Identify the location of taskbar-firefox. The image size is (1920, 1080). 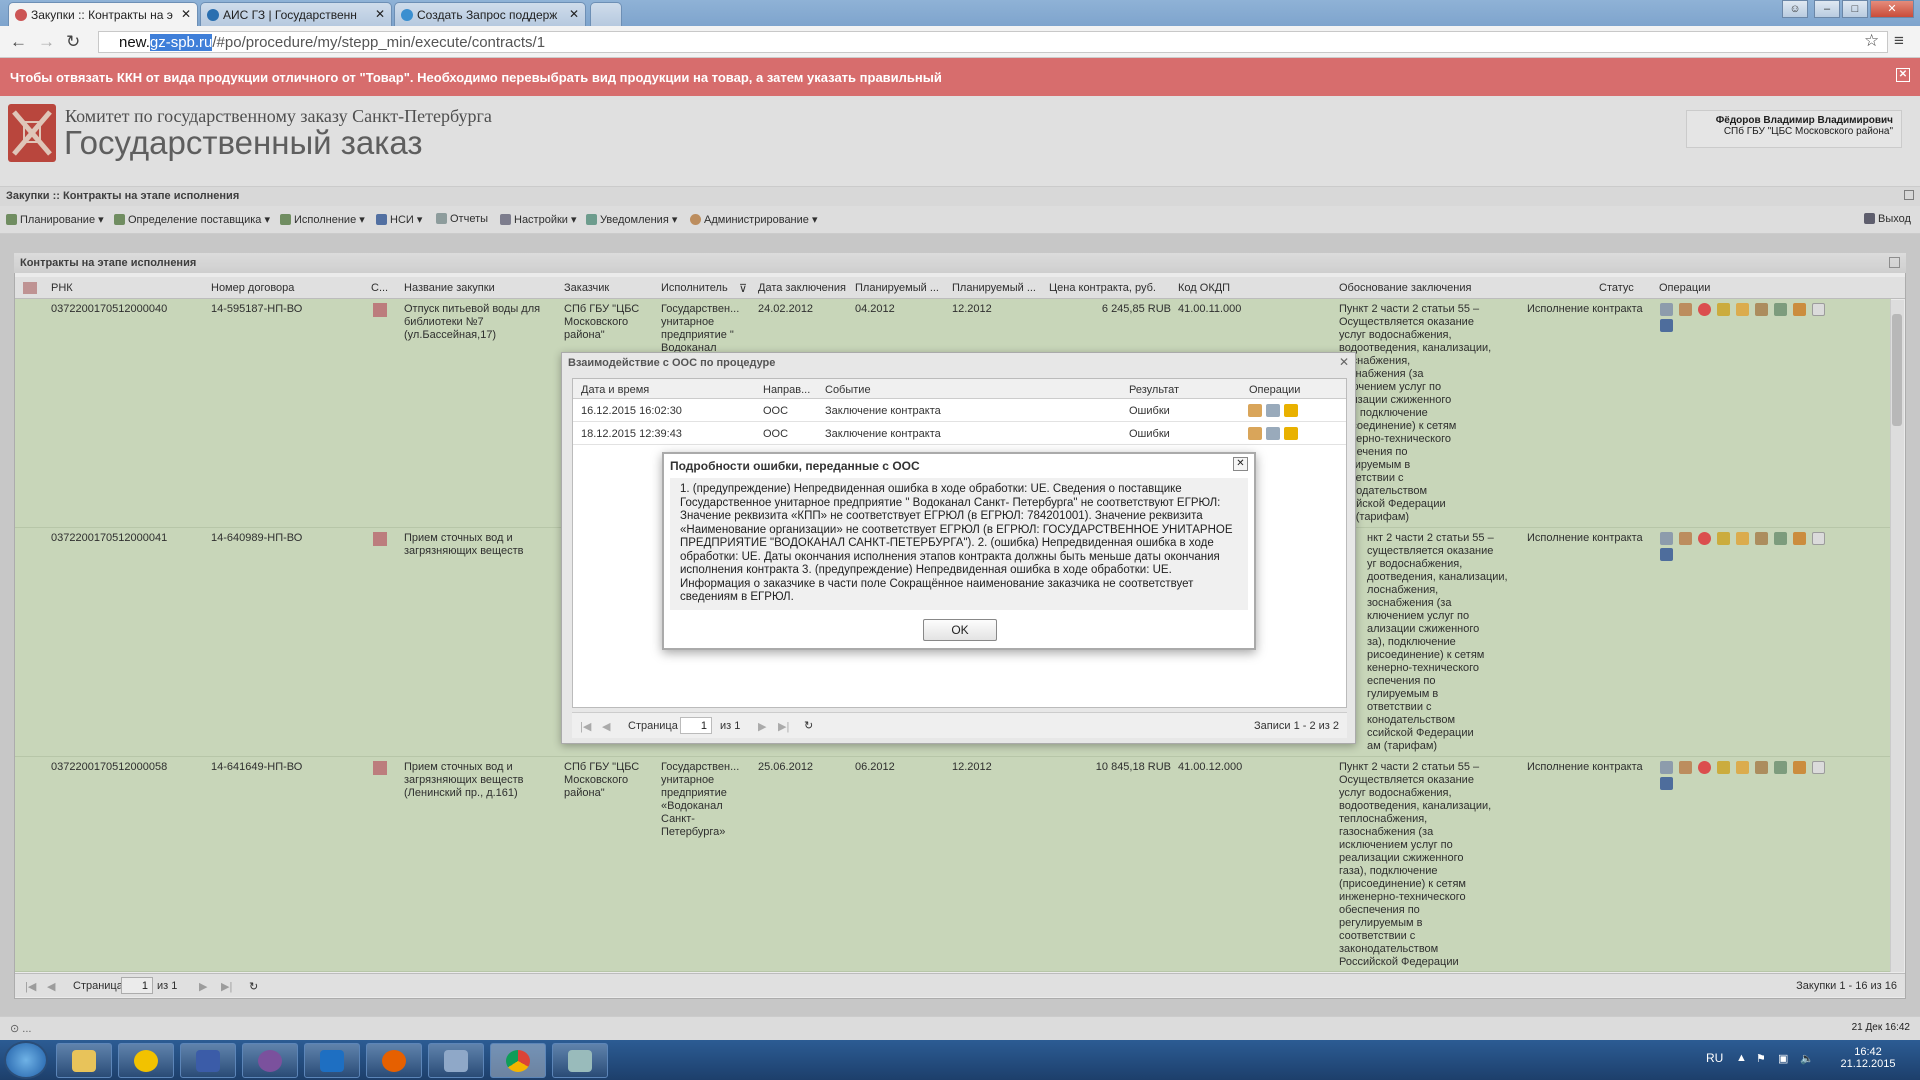
(394, 1060).